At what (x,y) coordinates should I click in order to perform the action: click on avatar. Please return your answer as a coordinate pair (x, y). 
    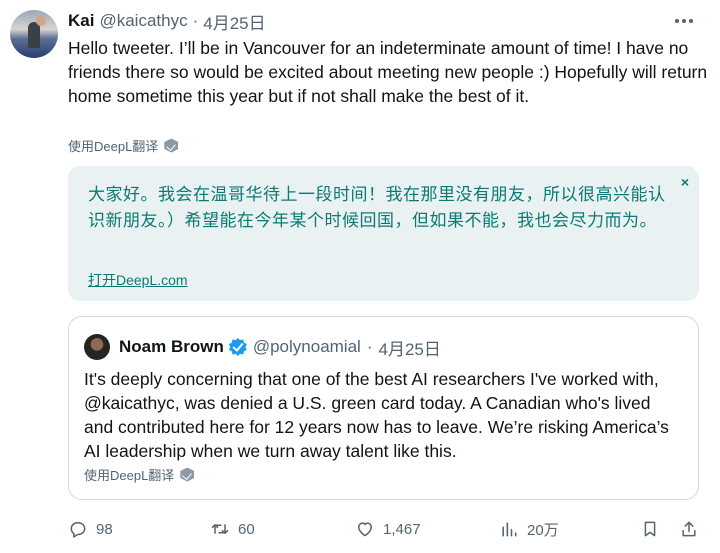
    Looking at the image, I should click on (34, 34).